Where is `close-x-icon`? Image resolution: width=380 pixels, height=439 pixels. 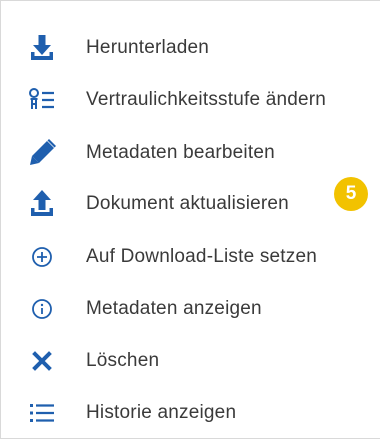 close-x-icon is located at coordinates (42, 361).